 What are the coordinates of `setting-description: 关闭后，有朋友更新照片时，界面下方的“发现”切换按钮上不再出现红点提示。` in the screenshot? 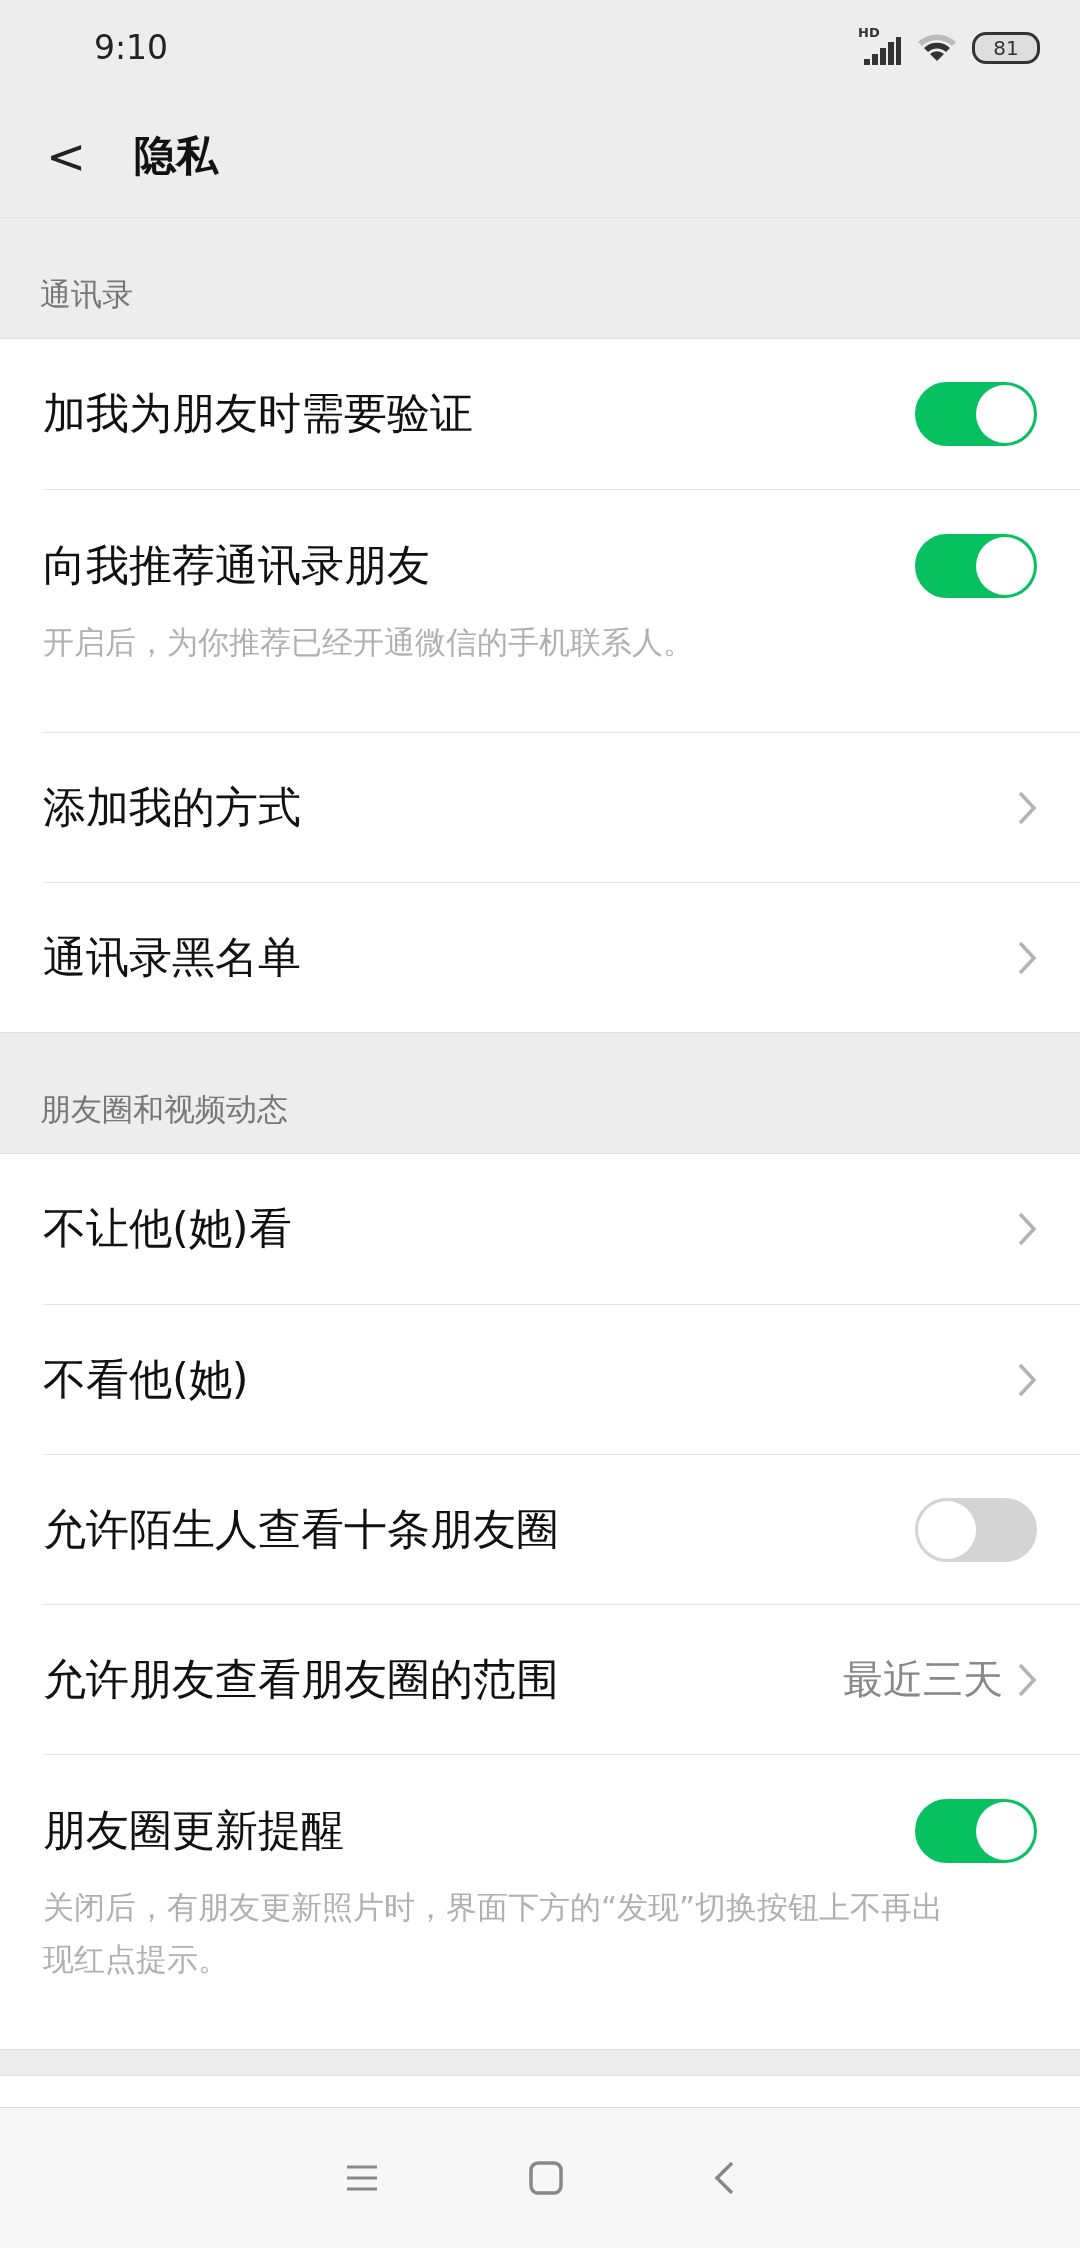 It's located at (494, 1933).